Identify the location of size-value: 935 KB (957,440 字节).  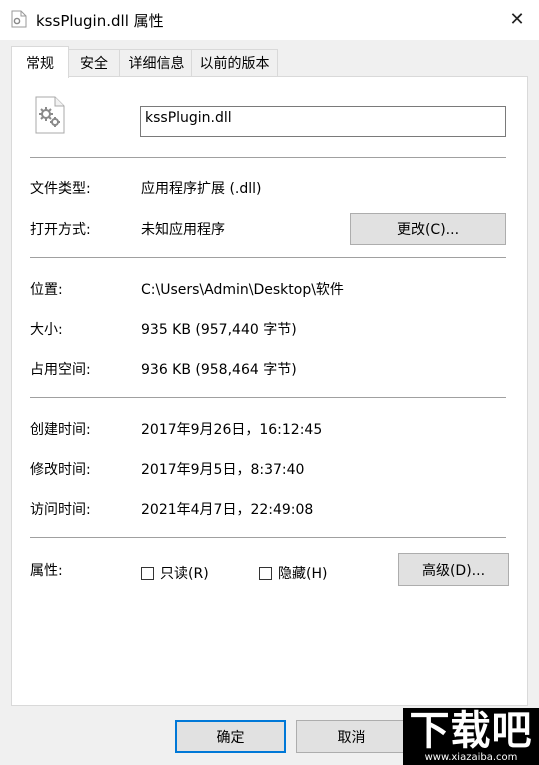
(219, 330).